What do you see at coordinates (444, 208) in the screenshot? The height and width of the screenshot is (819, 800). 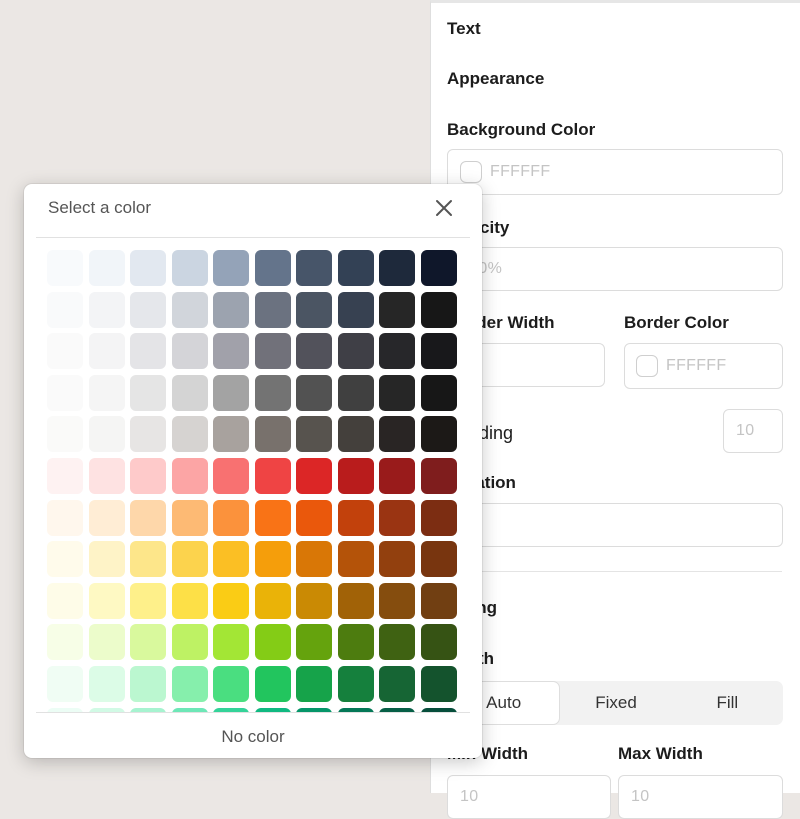 I see `close-icon` at bounding box center [444, 208].